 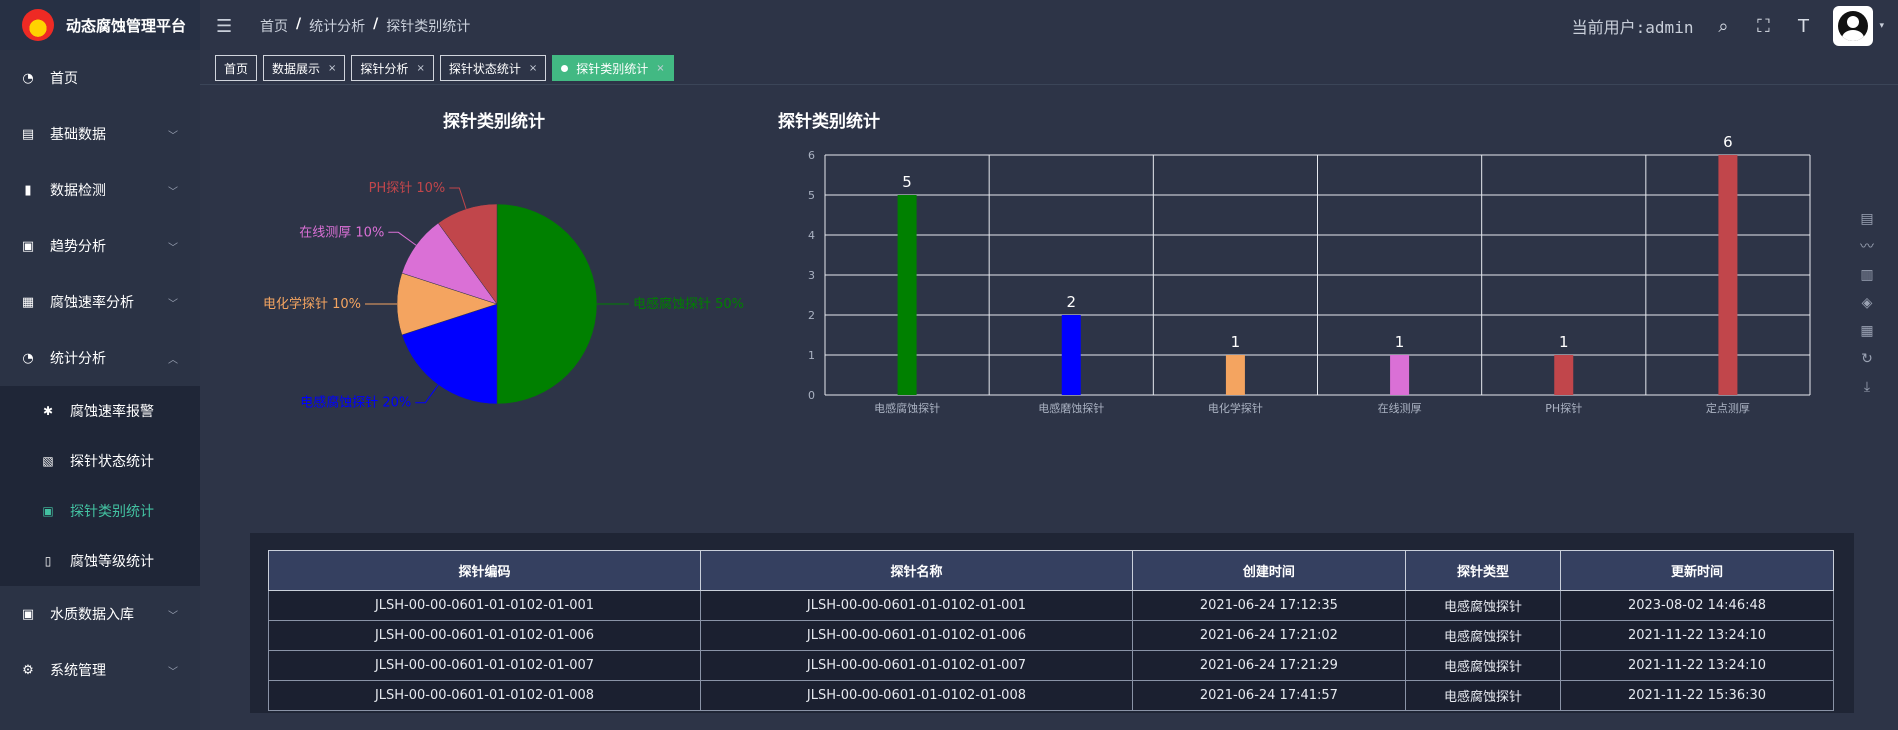 I want to click on search-icon: ⌕, so click(x=1723, y=26).